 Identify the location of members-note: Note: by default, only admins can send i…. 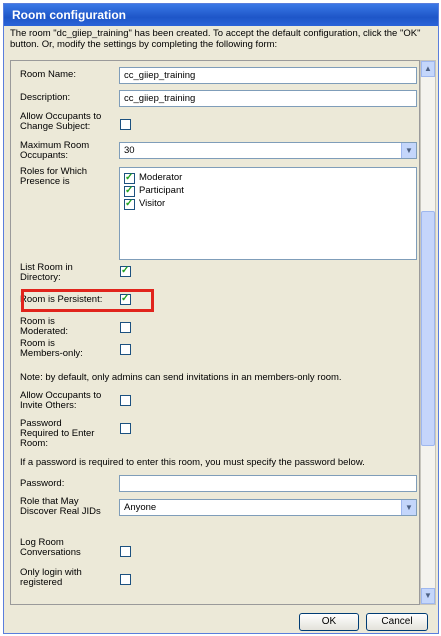
(181, 377).